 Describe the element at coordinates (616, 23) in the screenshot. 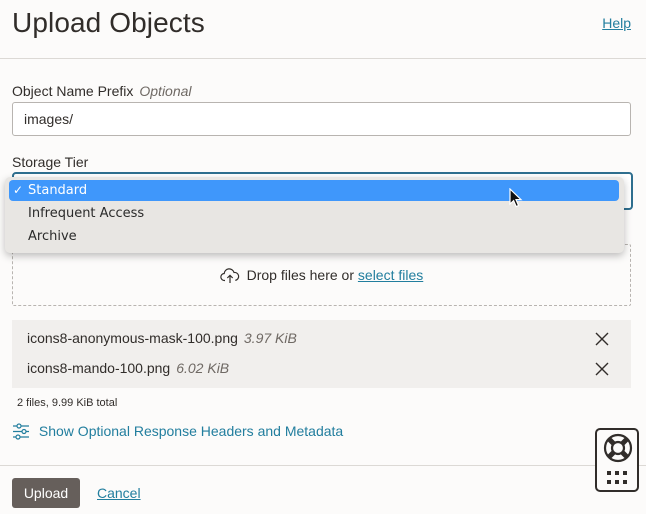

I see `help-link: Help` at that location.